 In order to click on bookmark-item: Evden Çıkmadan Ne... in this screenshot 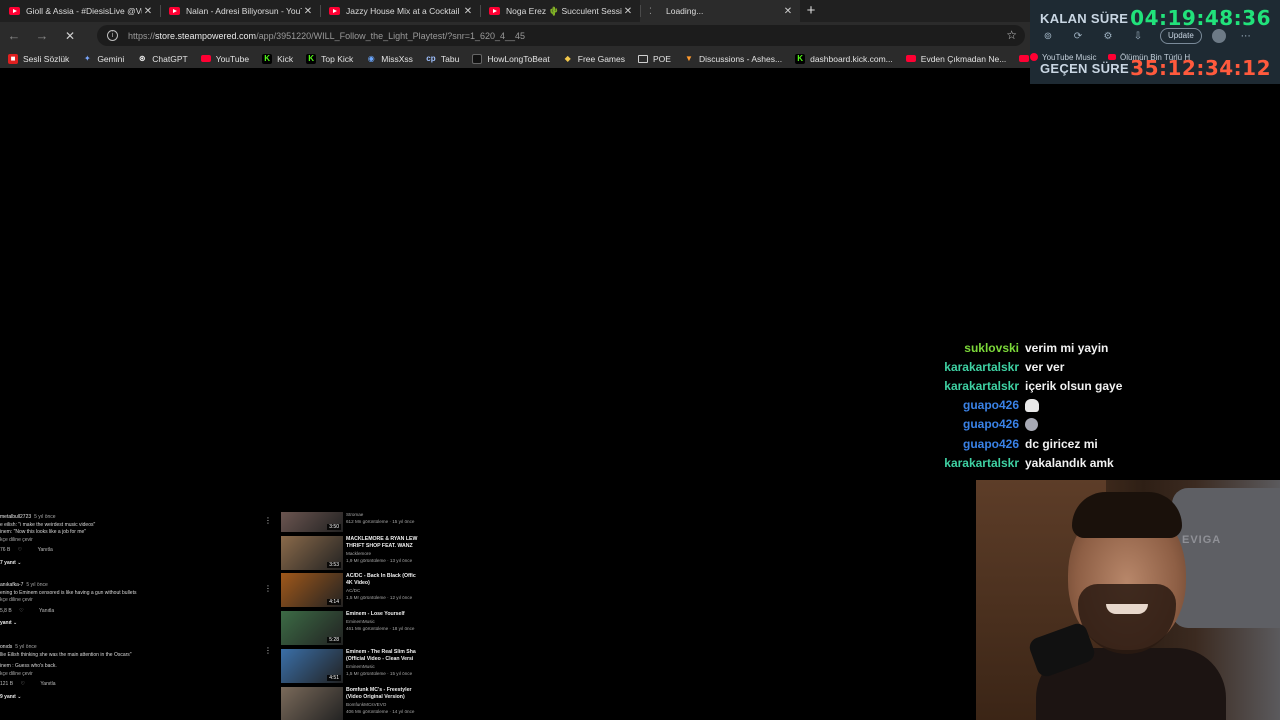, I will do `click(955, 59)`.